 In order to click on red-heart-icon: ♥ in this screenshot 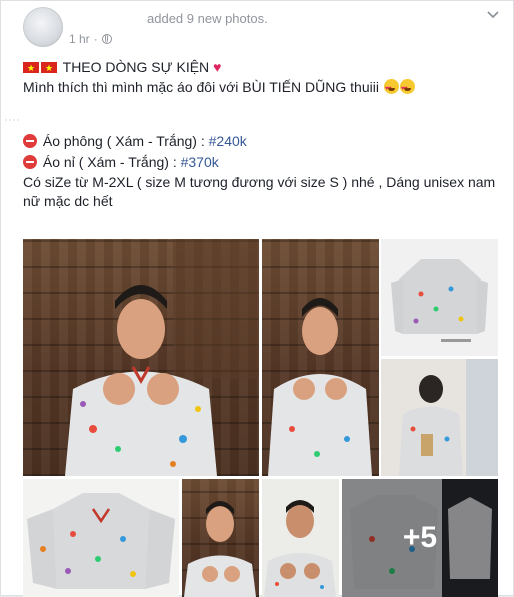, I will do `click(217, 67)`.